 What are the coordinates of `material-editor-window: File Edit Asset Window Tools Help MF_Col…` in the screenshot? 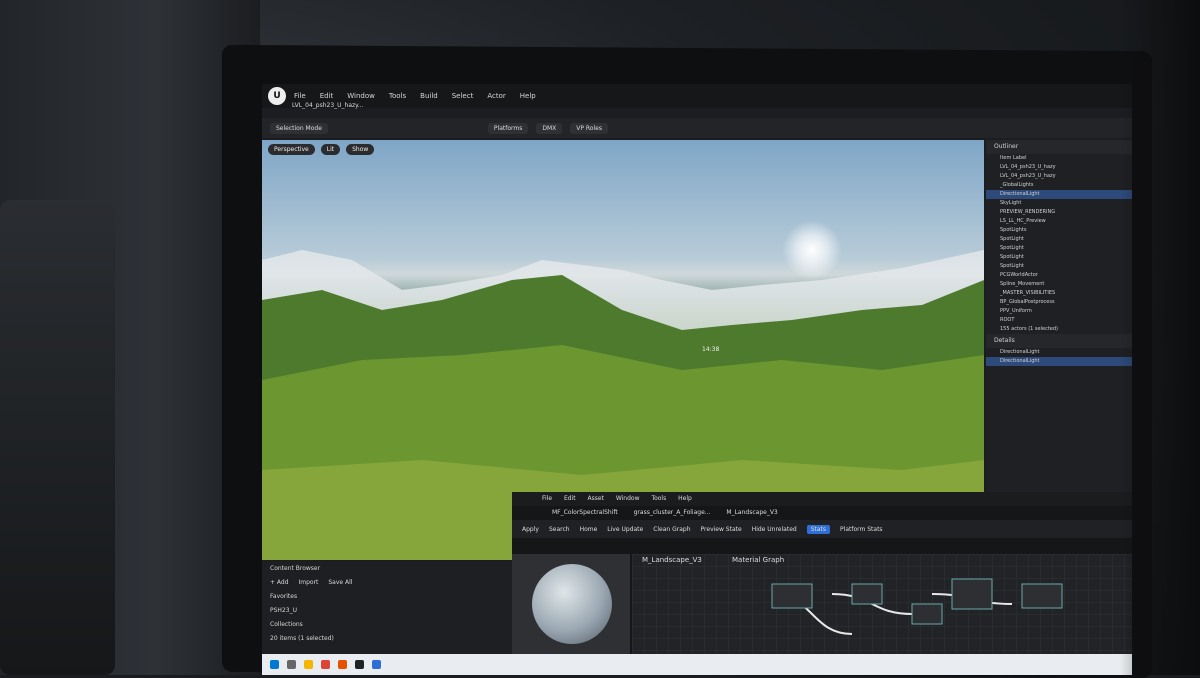 It's located at (822, 577).